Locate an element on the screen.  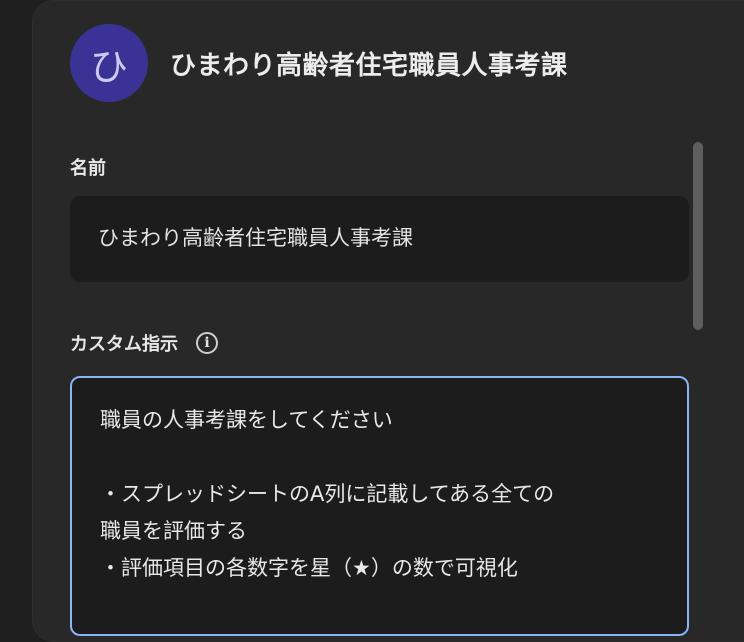
gem-avatar: ひ is located at coordinates (109, 63).